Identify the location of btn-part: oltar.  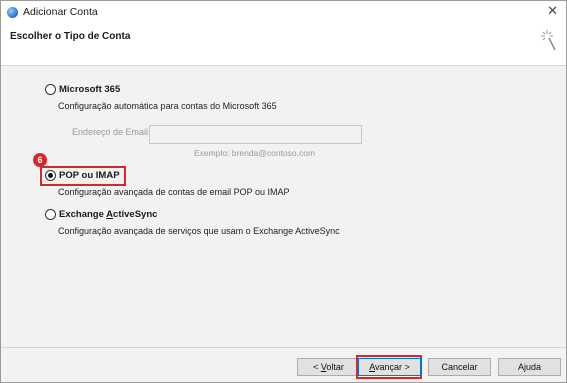
(335, 367).